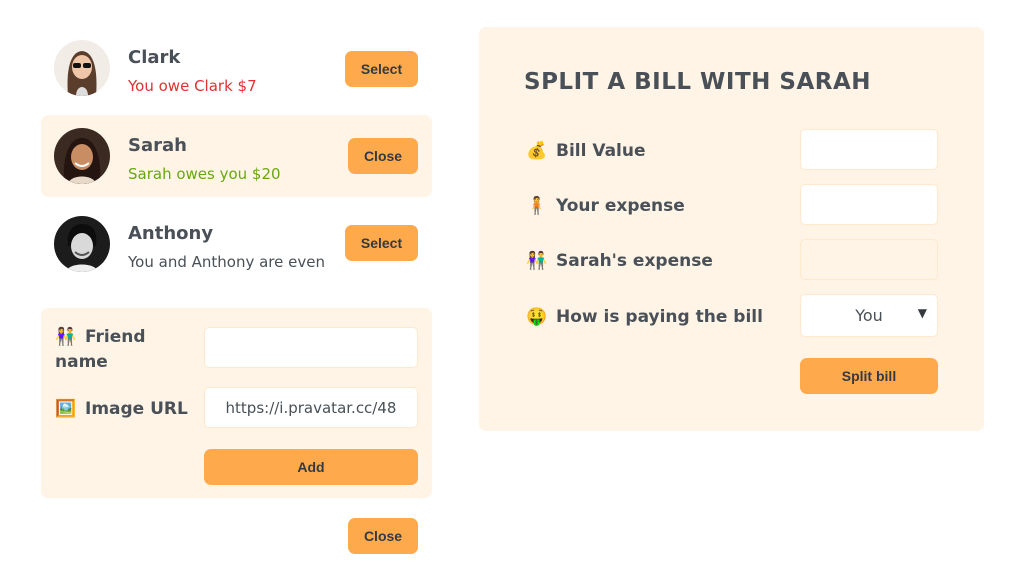  I want to click on picture-icon: 🖼️, so click(66, 409).